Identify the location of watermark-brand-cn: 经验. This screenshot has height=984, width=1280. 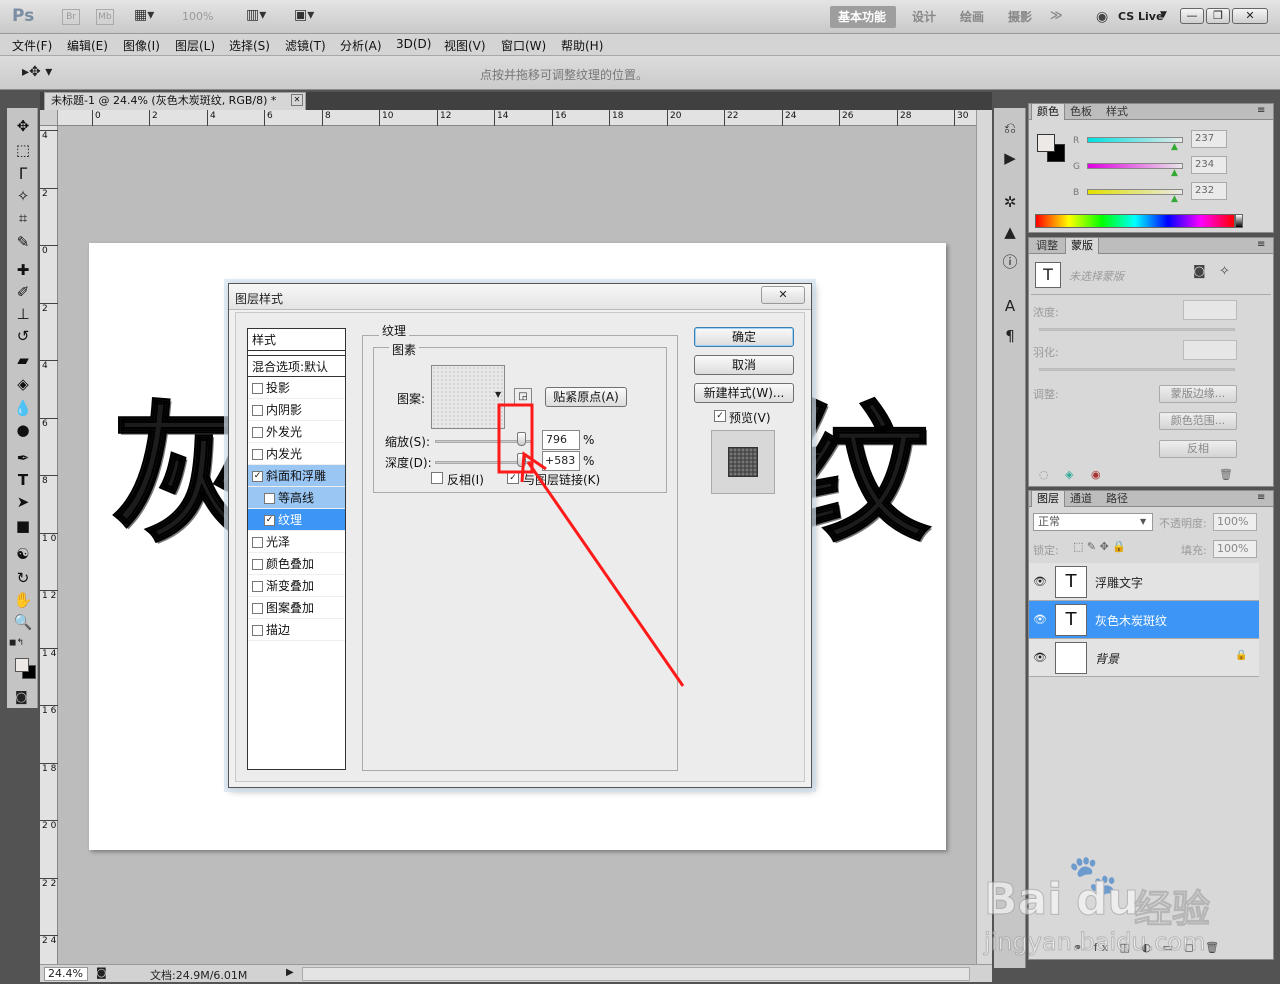
(1172, 909).